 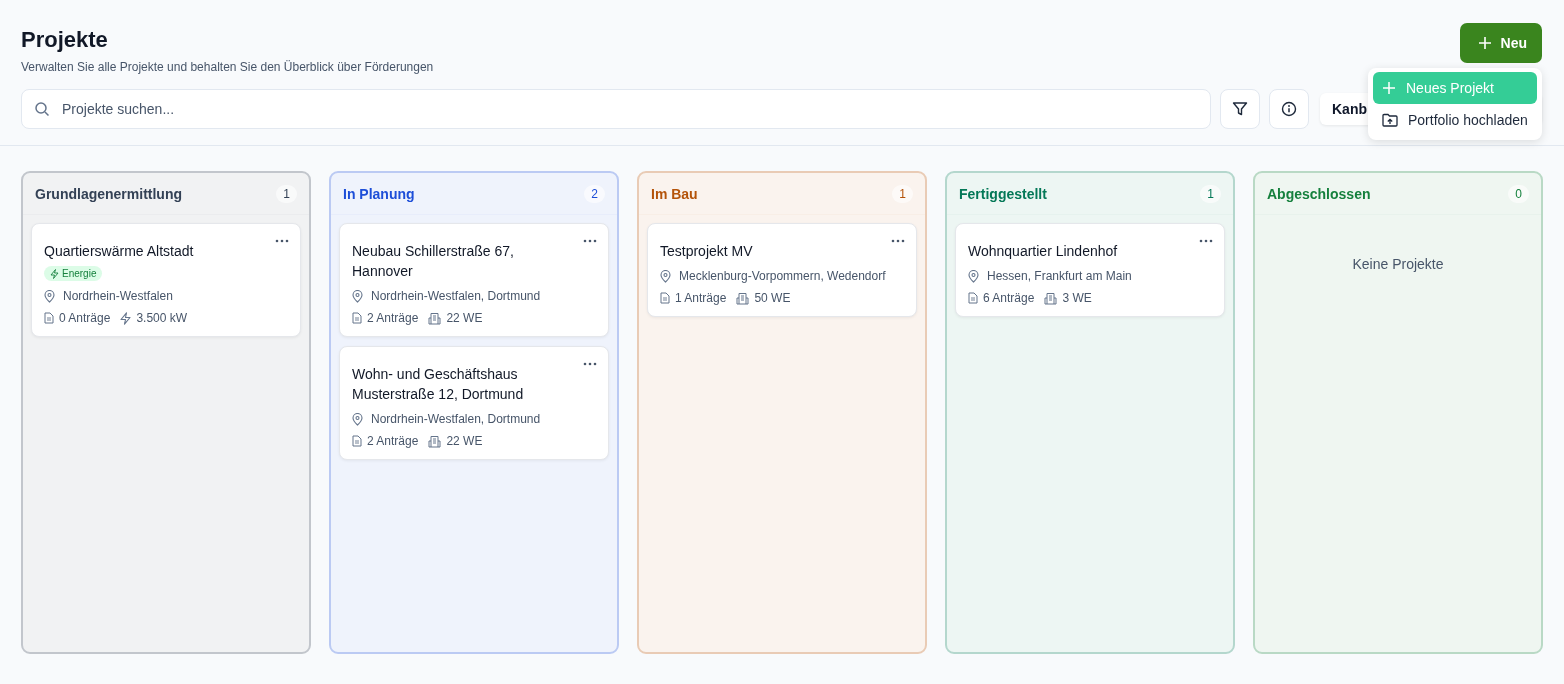 What do you see at coordinates (65, 40) in the screenshot?
I see `page-title: Projekte` at bounding box center [65, 40].